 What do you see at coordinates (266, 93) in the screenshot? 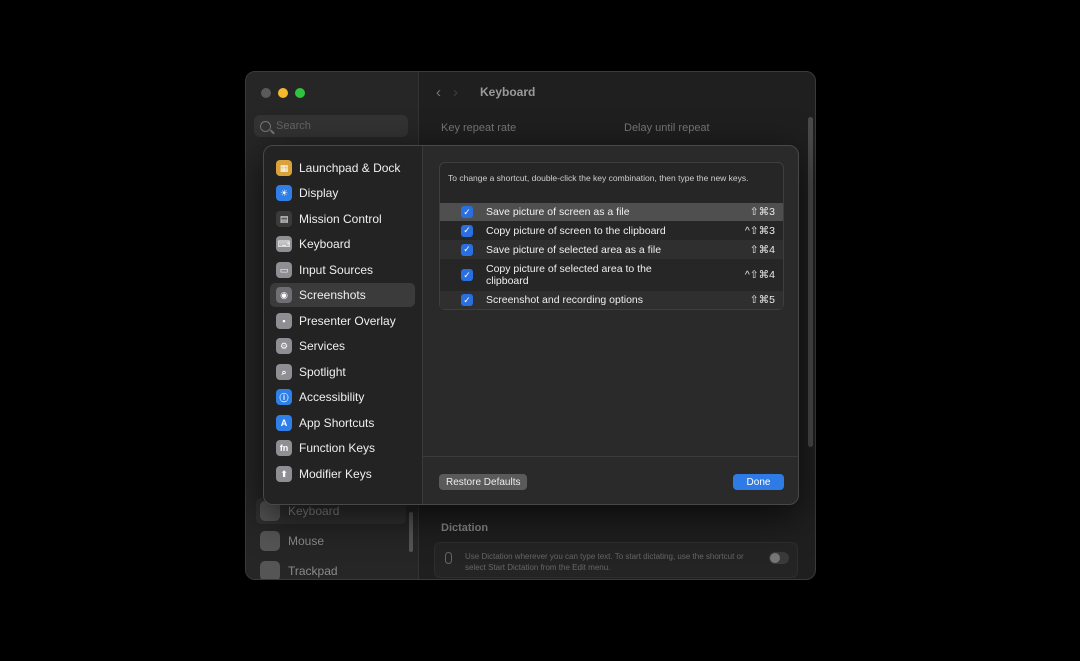
I see `close-button` at bounding box center [266, 93].